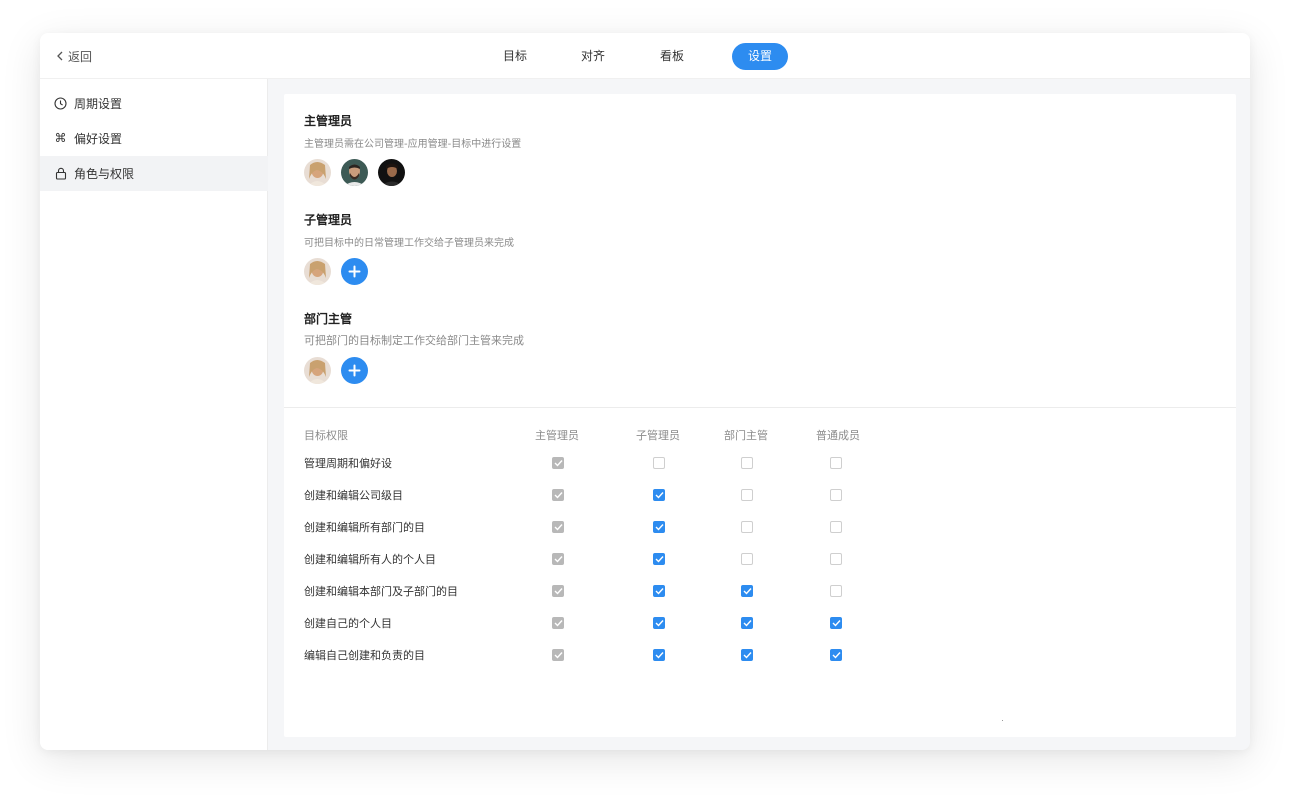 The width and height of the screenshot is (1290, 797). Describe the element at coordinates (593, 56) in the screenshot. I see `tab-alignment: 对齐` at that location.